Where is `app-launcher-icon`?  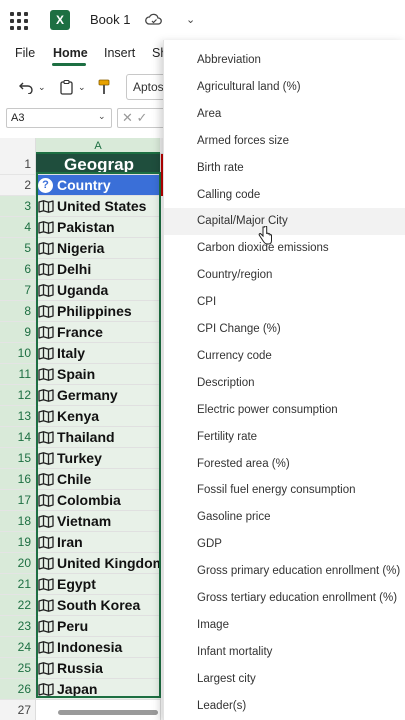 app-launcher-icon is located at coordinates (19, 21).